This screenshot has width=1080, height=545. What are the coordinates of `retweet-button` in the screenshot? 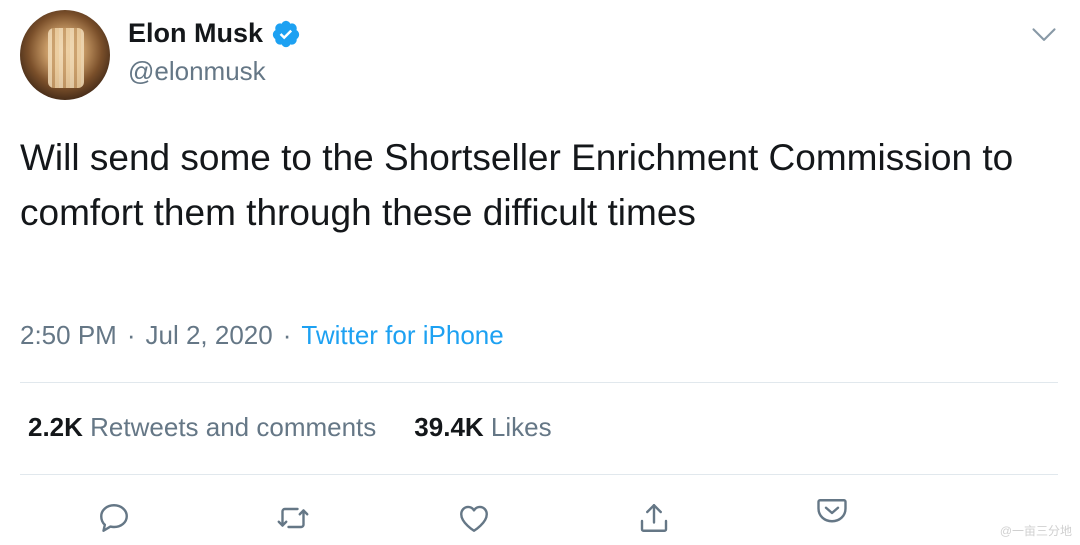 It's located at (293, 518).